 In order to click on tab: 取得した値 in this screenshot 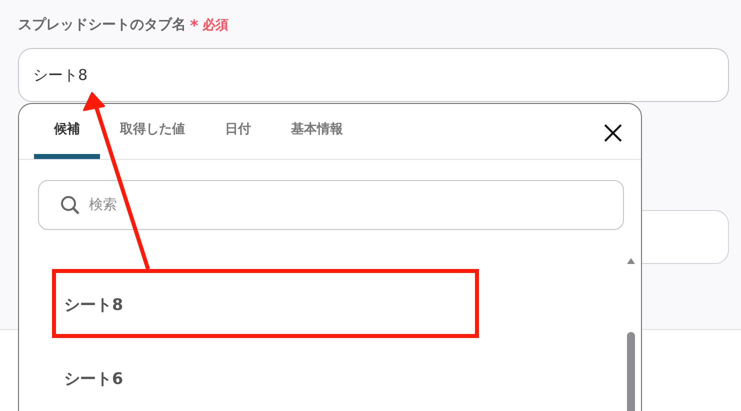, I will do `click(152, 131)`.